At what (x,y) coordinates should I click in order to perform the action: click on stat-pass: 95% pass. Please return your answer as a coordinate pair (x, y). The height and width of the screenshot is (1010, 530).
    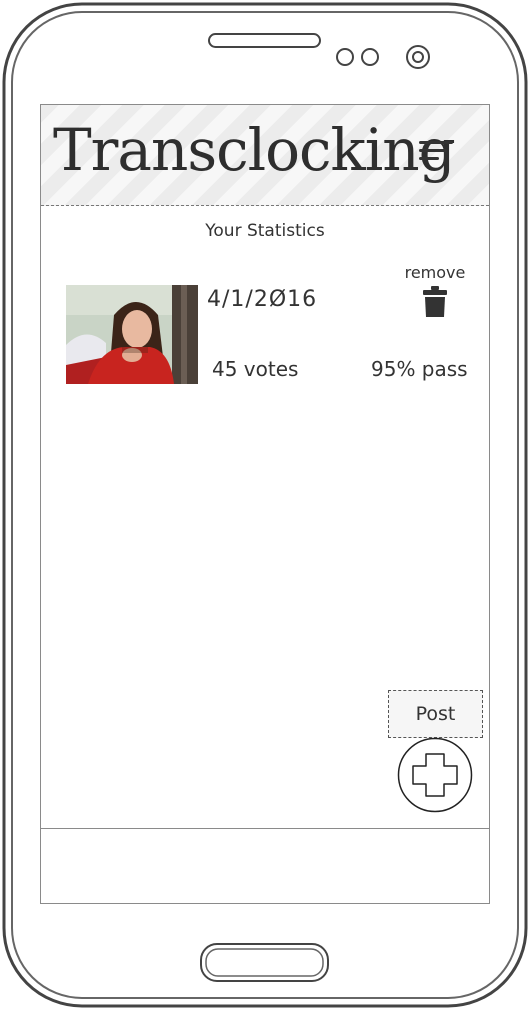
    Looking at the image, I should click on (419, 369).